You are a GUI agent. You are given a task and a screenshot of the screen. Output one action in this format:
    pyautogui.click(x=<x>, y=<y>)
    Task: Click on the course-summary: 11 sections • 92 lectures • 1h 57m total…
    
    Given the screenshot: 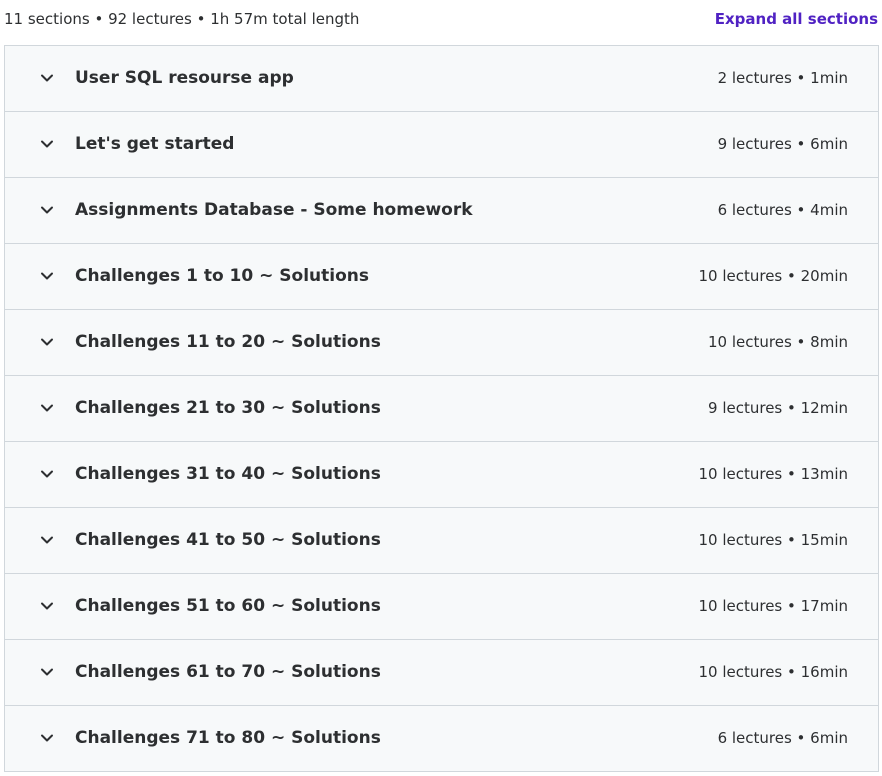 What is the action you would take?
    pyautogui.click(x=182, y=19)
    